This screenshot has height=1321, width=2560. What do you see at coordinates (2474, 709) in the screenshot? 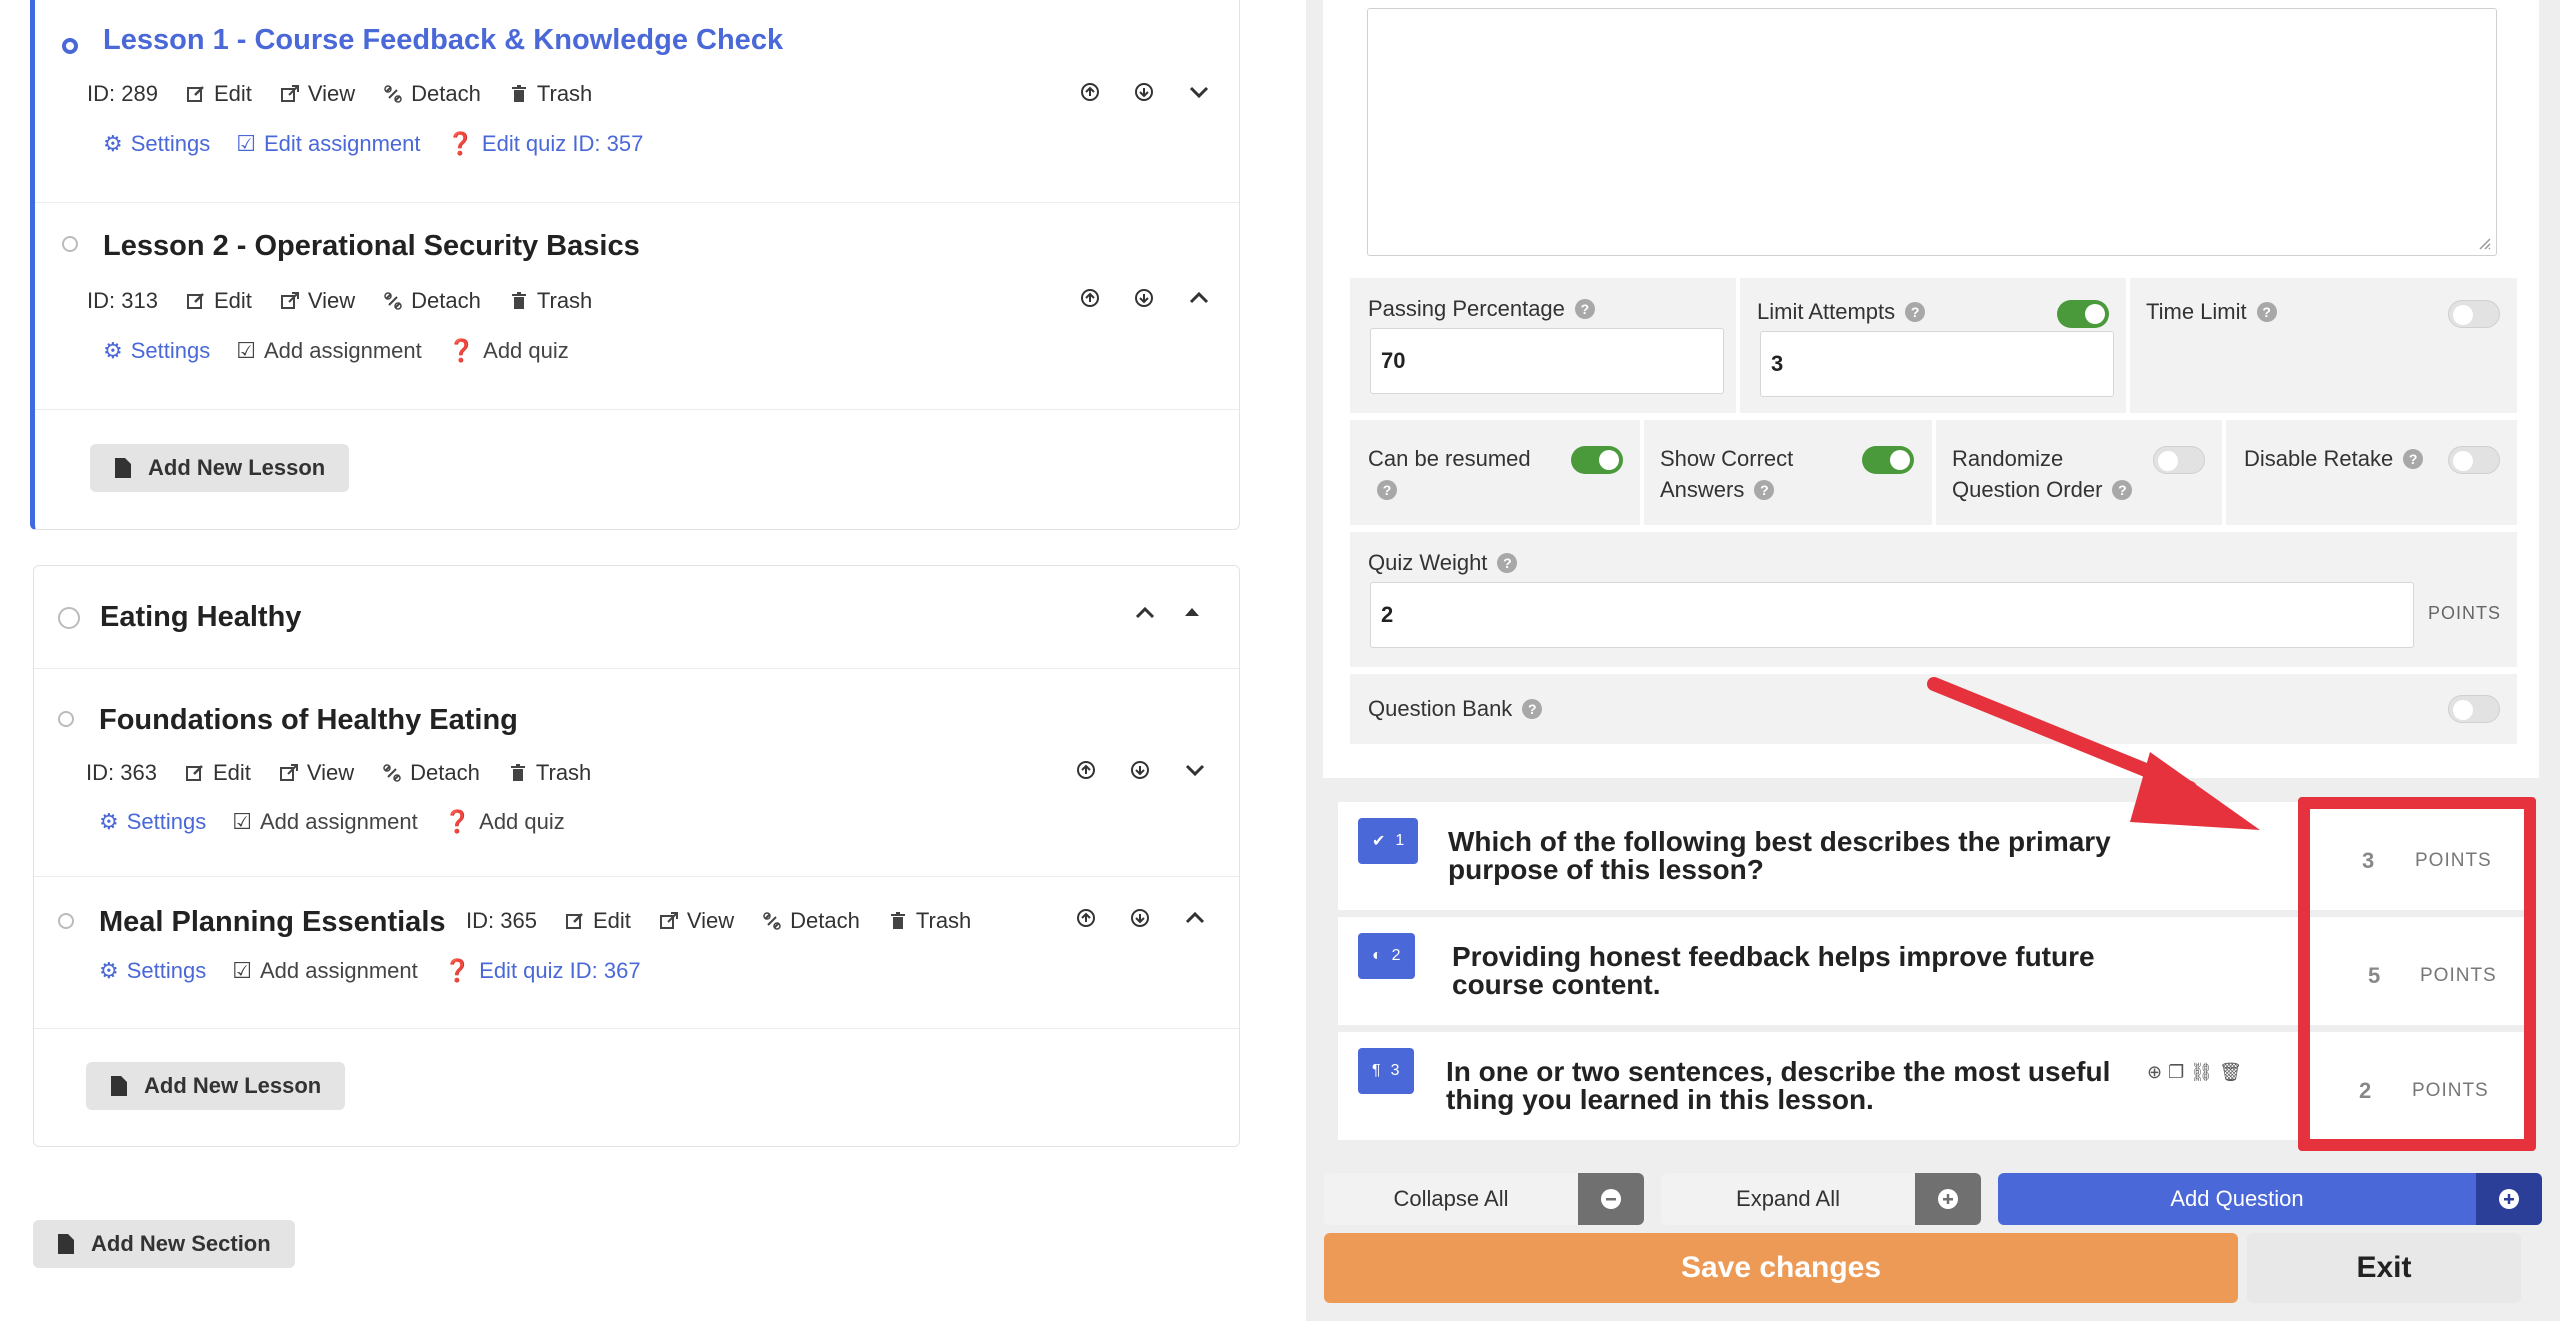
I see `question-bank-toggle` at bounding box center [2474, 709].